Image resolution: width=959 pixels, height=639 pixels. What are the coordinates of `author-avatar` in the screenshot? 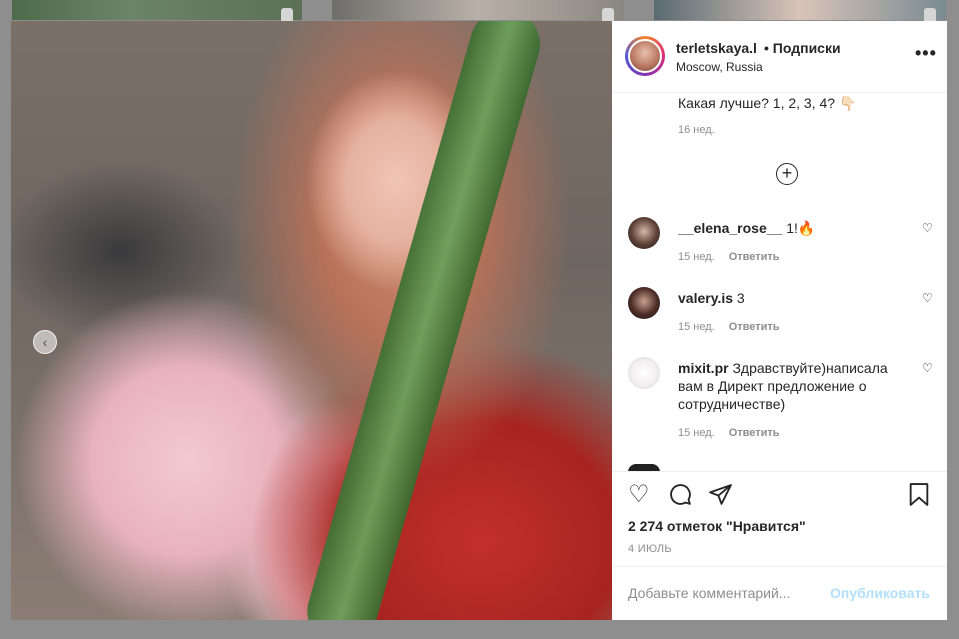 It's located at (645, 56).